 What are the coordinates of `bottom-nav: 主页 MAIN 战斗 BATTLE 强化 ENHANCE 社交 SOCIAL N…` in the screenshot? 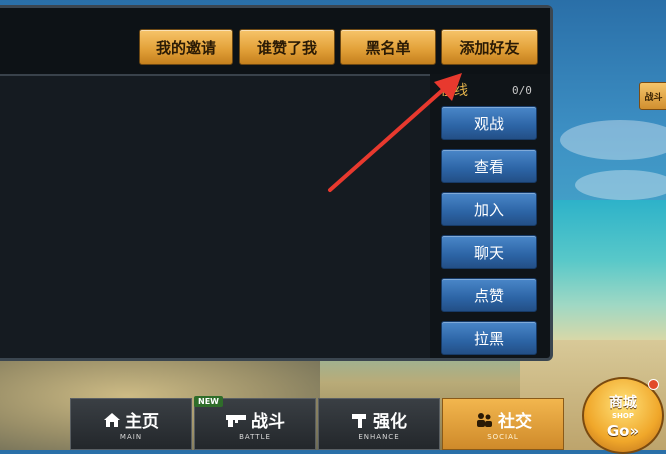 It's located at (318, 423).